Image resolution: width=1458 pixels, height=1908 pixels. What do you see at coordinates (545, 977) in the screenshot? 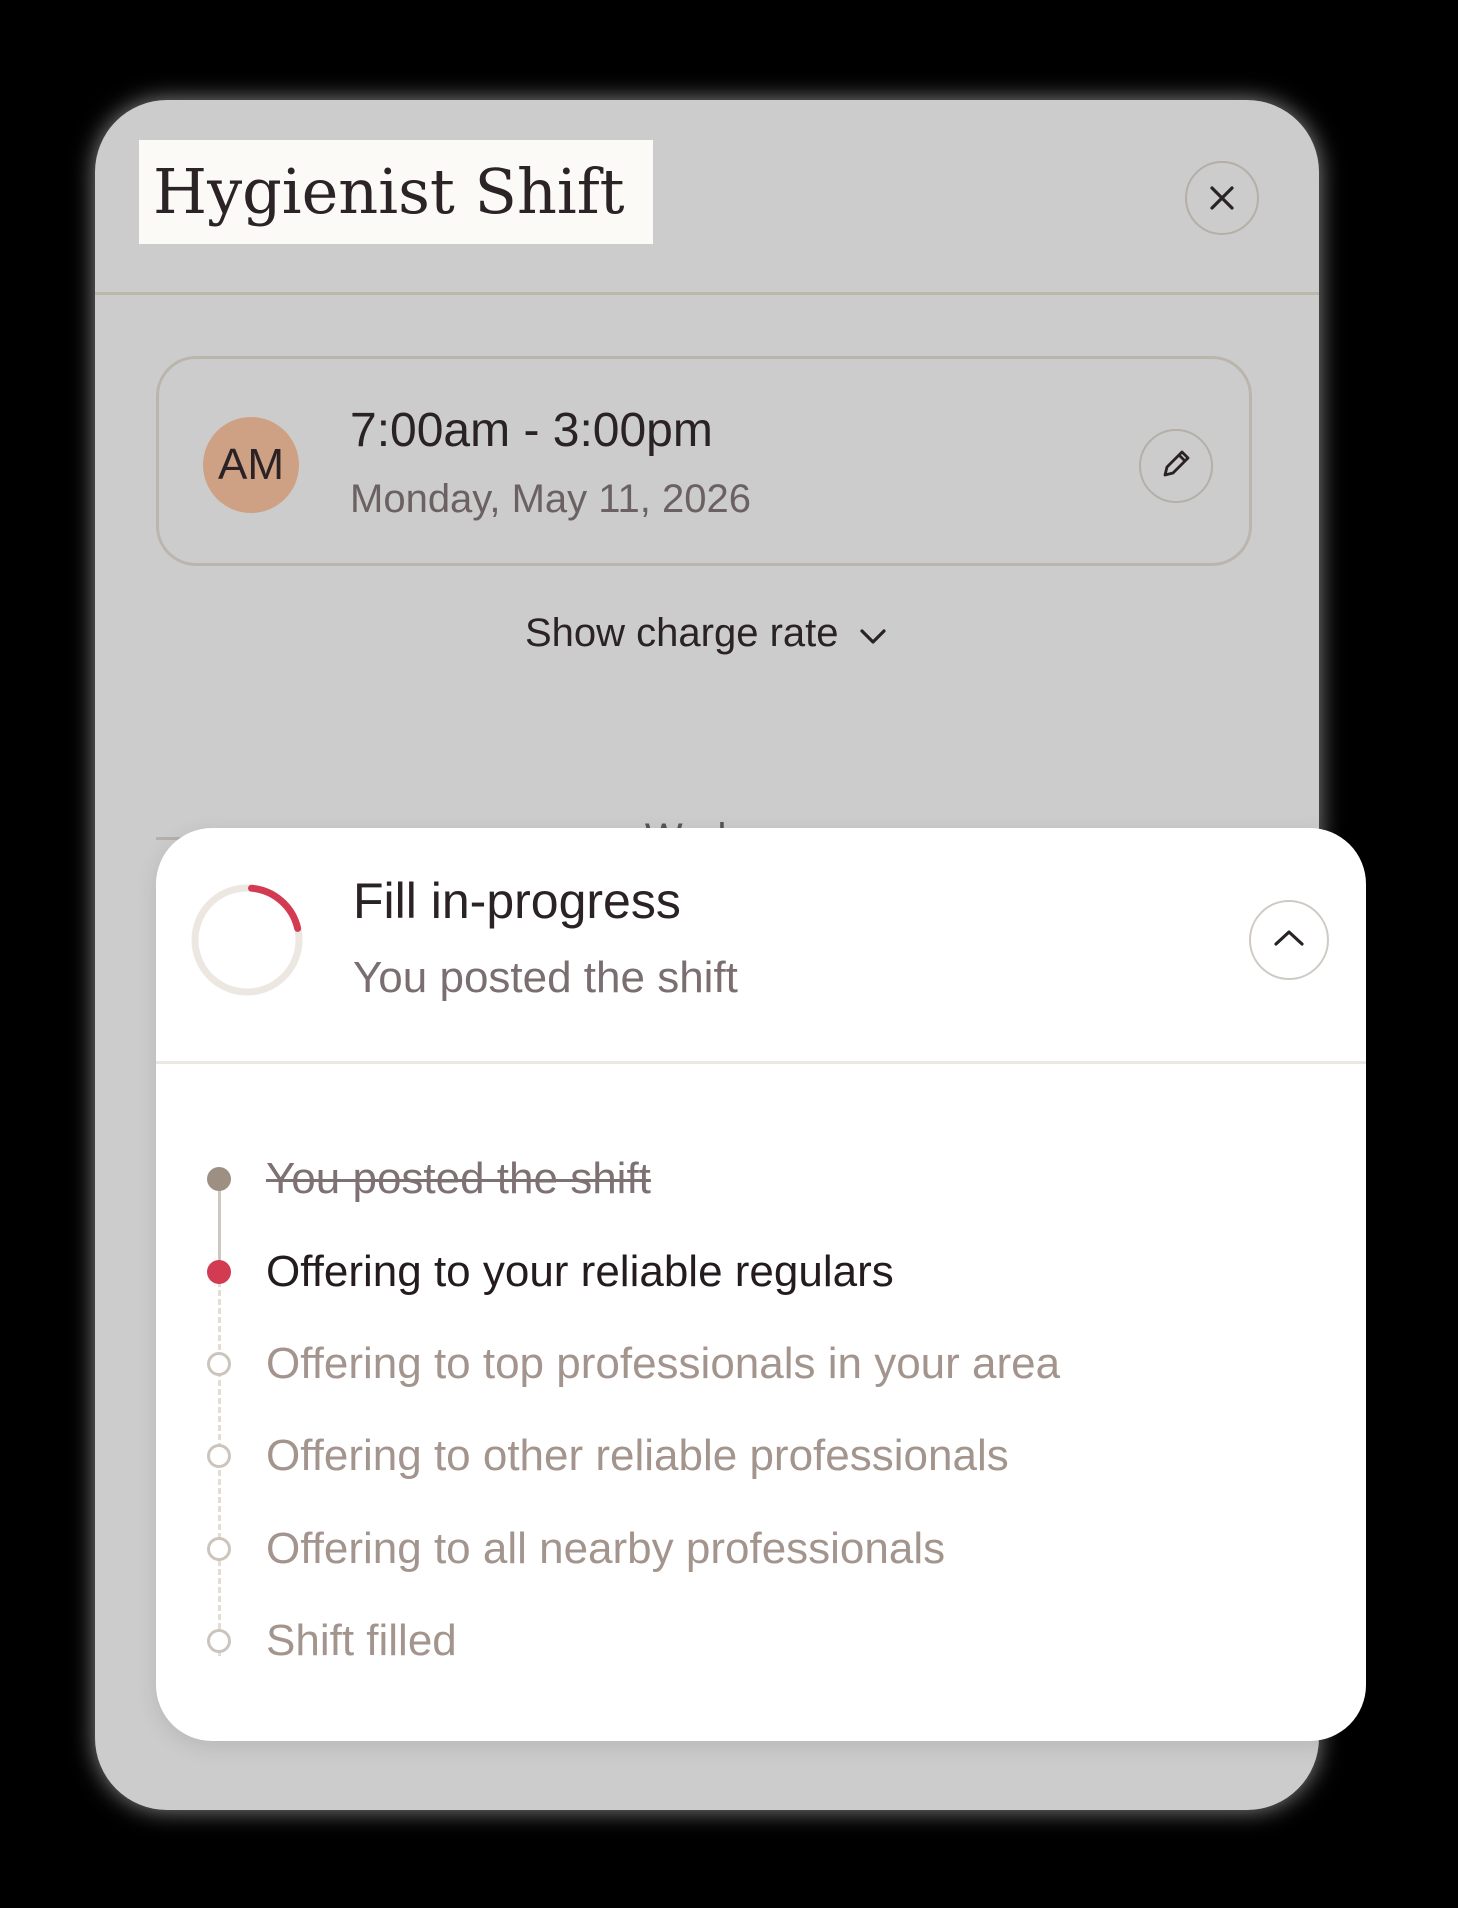
I see `fill-status-subtitle: You posted the shift` at bounding box center [545, 977].